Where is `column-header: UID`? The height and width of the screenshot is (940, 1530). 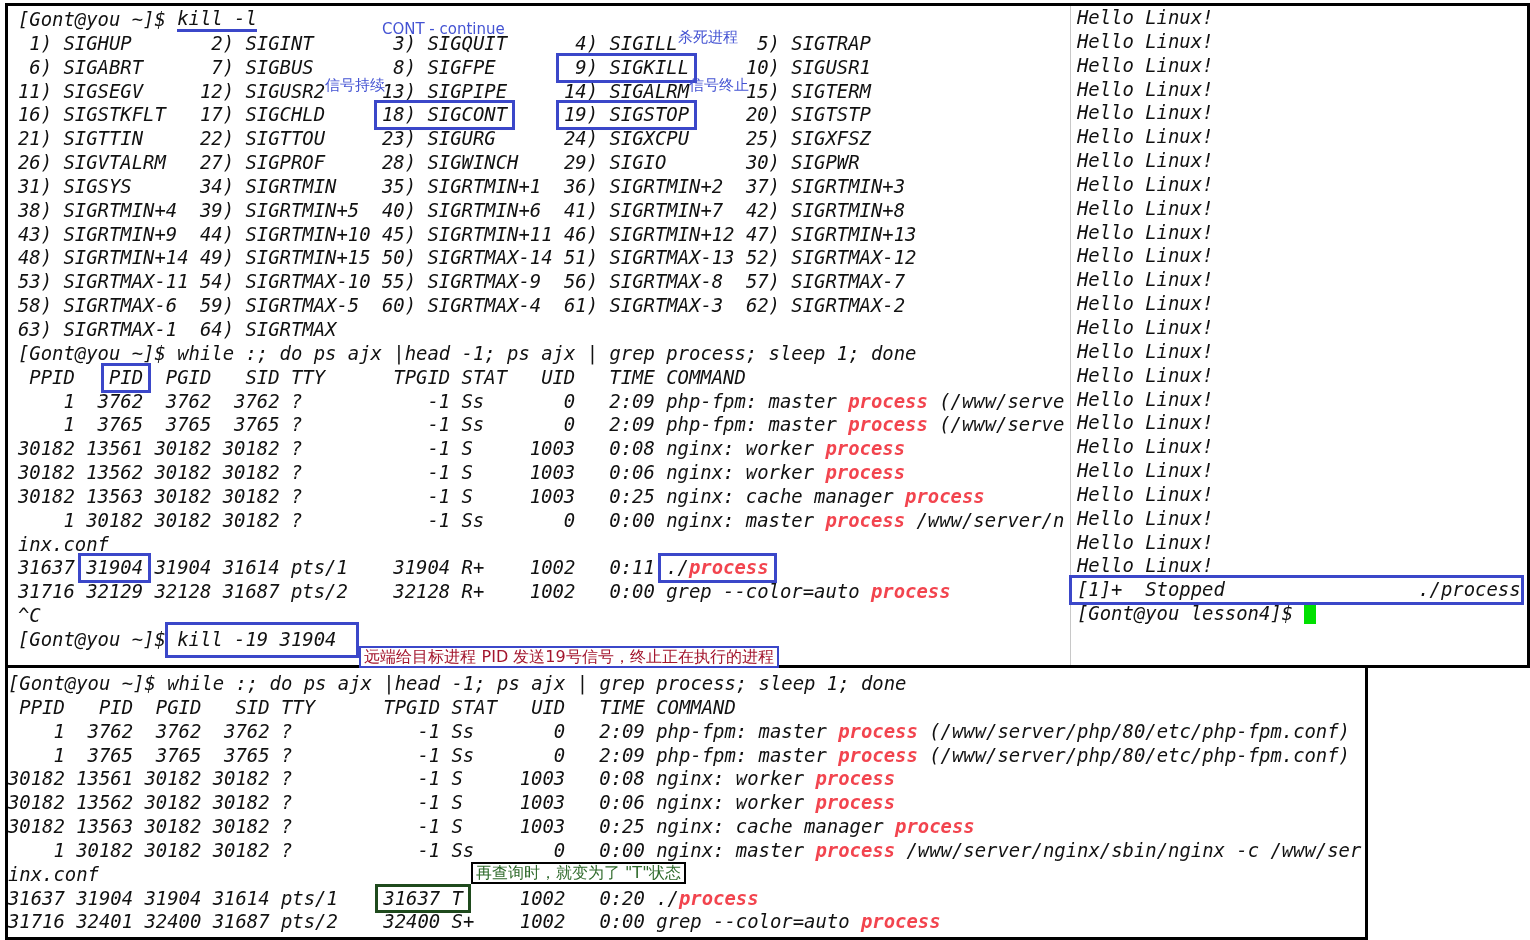 column-header: UID is located at coordinates (558, 377).